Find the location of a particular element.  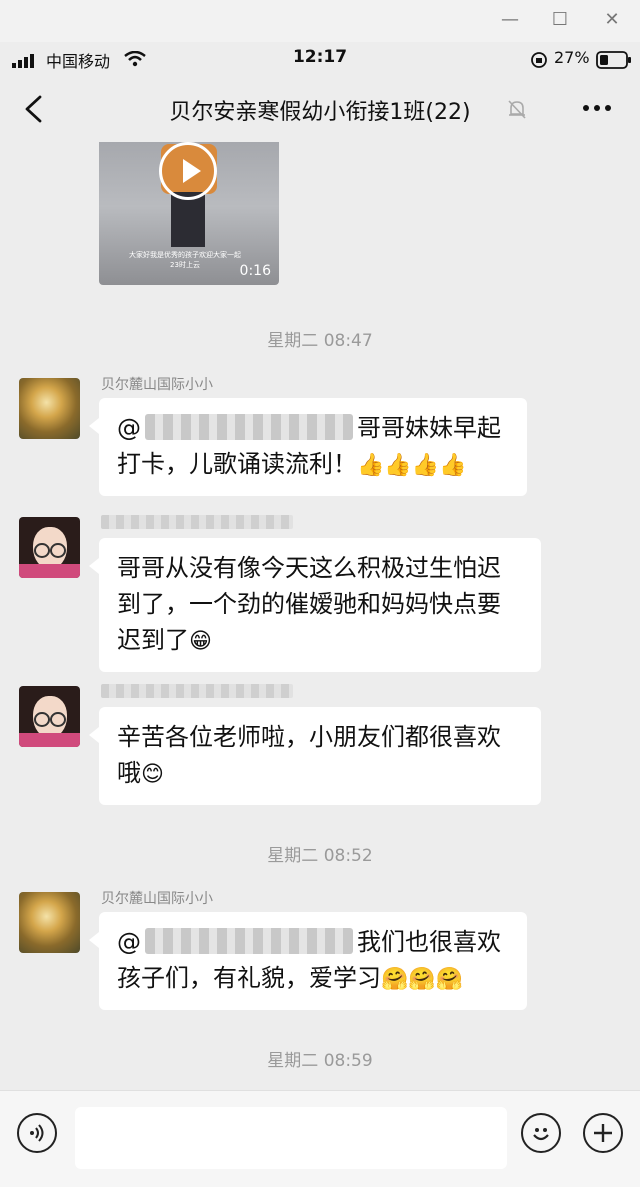

grin-emoji-icon: 😁 is located at coordinates (200, 641).